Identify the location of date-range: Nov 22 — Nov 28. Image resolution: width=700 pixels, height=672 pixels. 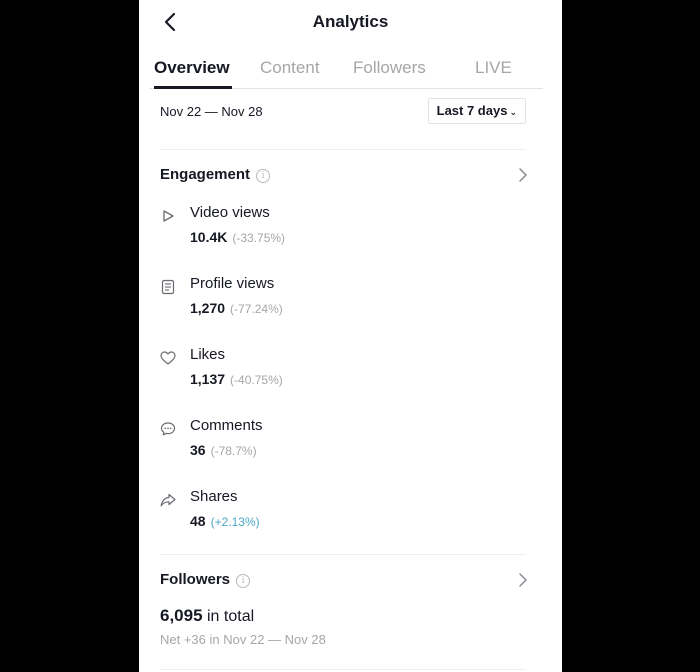
(211, 111).